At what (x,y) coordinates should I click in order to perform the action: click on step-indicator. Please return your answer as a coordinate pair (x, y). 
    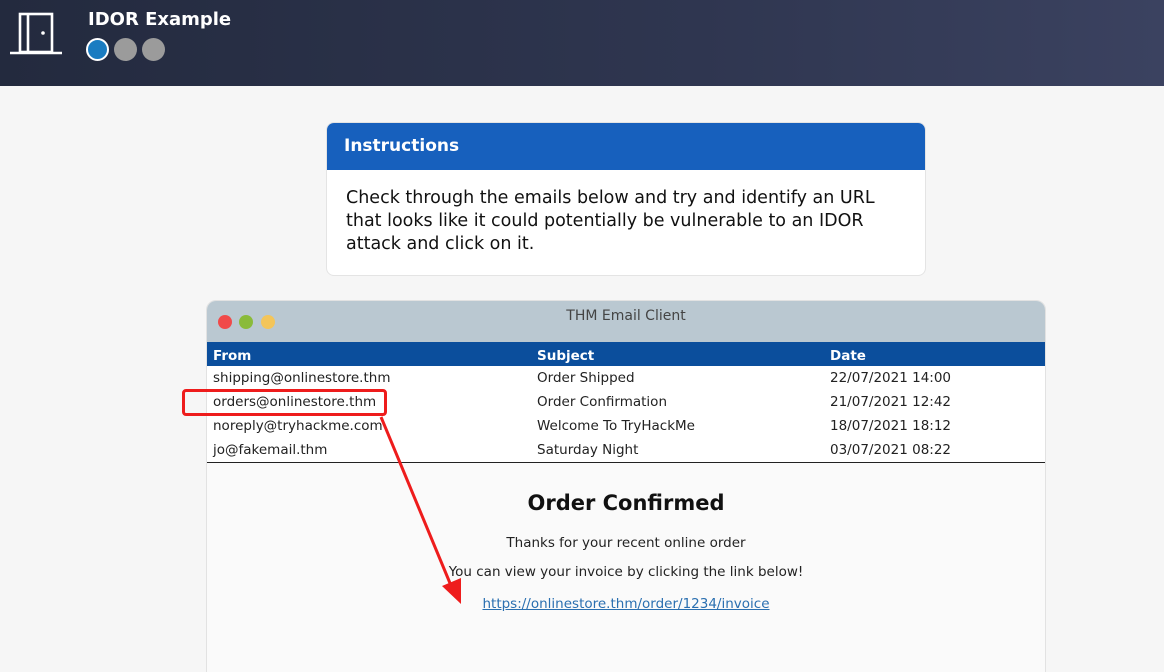
    Looking at the image, I should click on (125, 49).